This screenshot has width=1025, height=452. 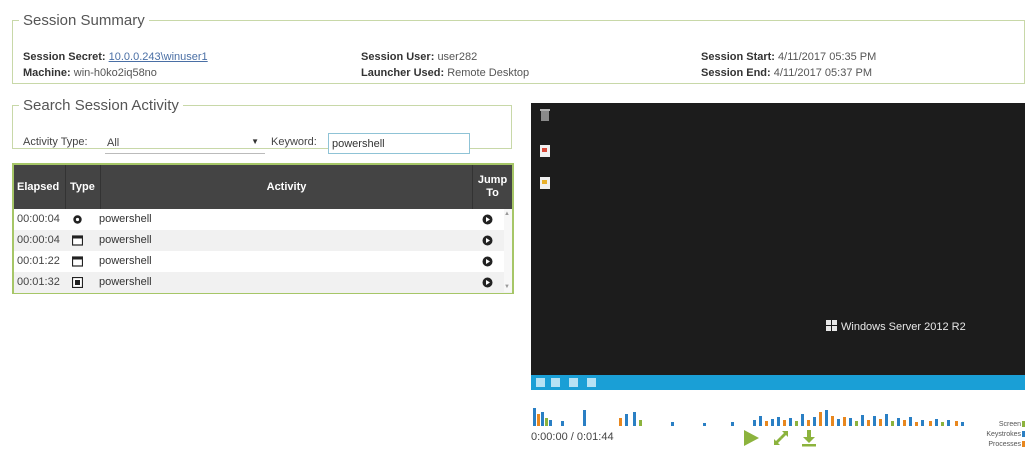 I want to click on table-row: 00:01:22 powershell, so click(x=263, y=261).